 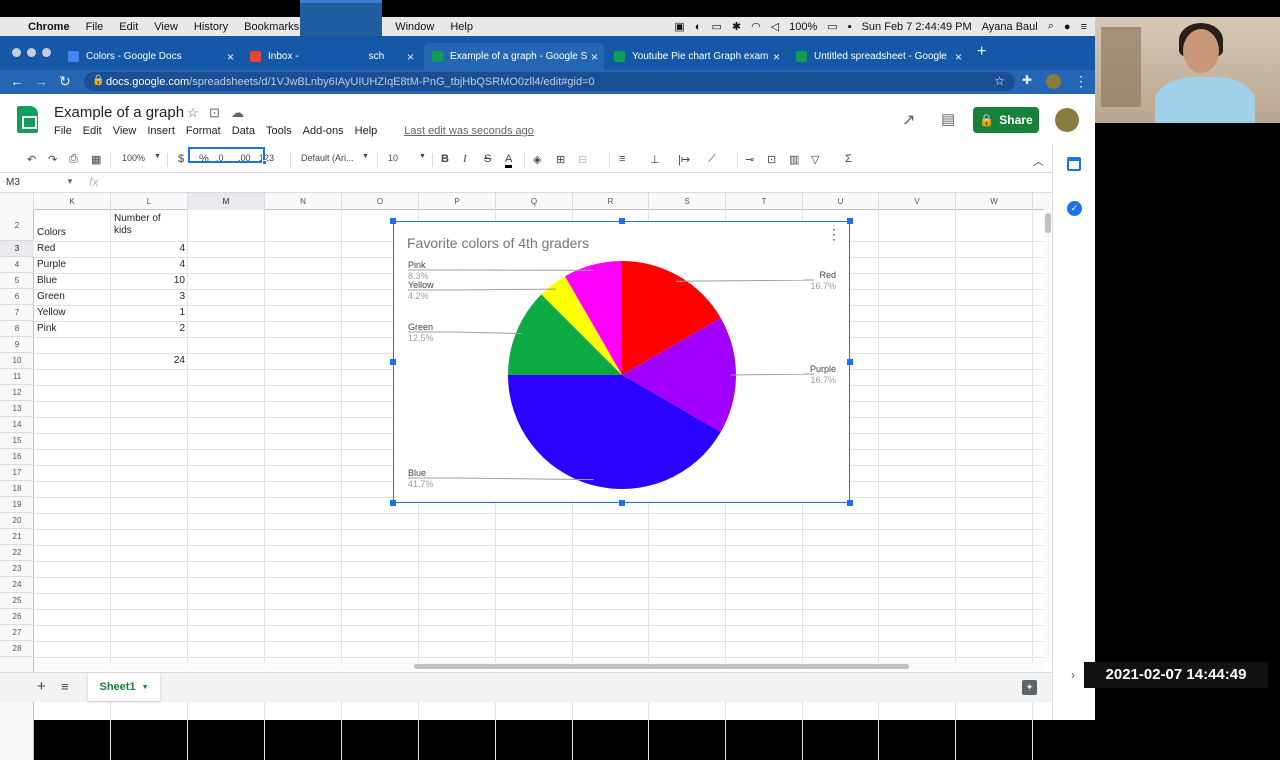 I want to click on font-size-select: 10, so click(x=393, y=158).